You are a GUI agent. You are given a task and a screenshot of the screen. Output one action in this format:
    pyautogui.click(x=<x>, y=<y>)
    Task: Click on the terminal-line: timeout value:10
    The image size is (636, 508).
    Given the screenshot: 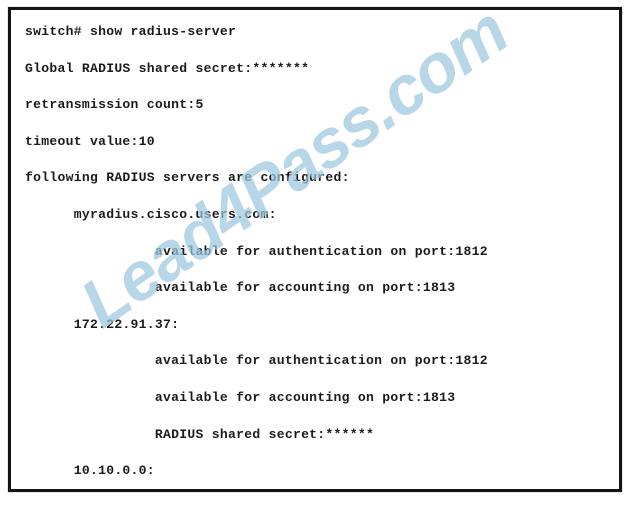 What is the action you would take?
    pyautogui.click(x=90, y=141)
    